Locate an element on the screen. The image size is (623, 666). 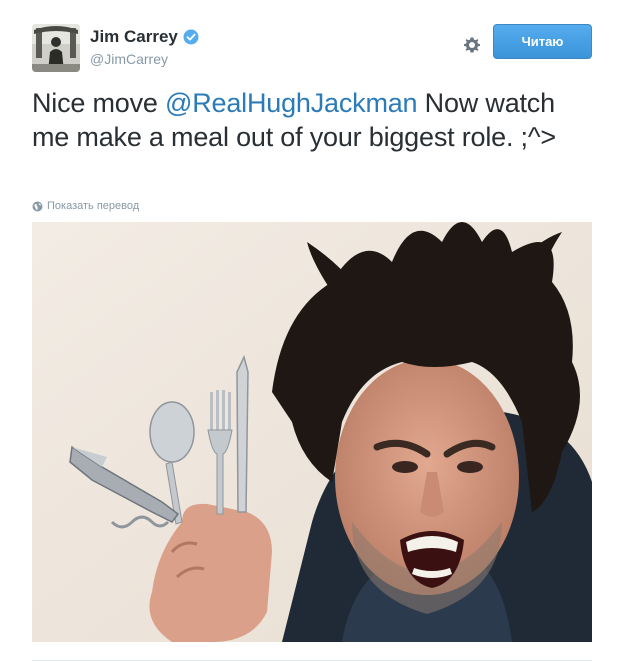
author-fullname: Jim Carrey is located at coordinates (134, 37).